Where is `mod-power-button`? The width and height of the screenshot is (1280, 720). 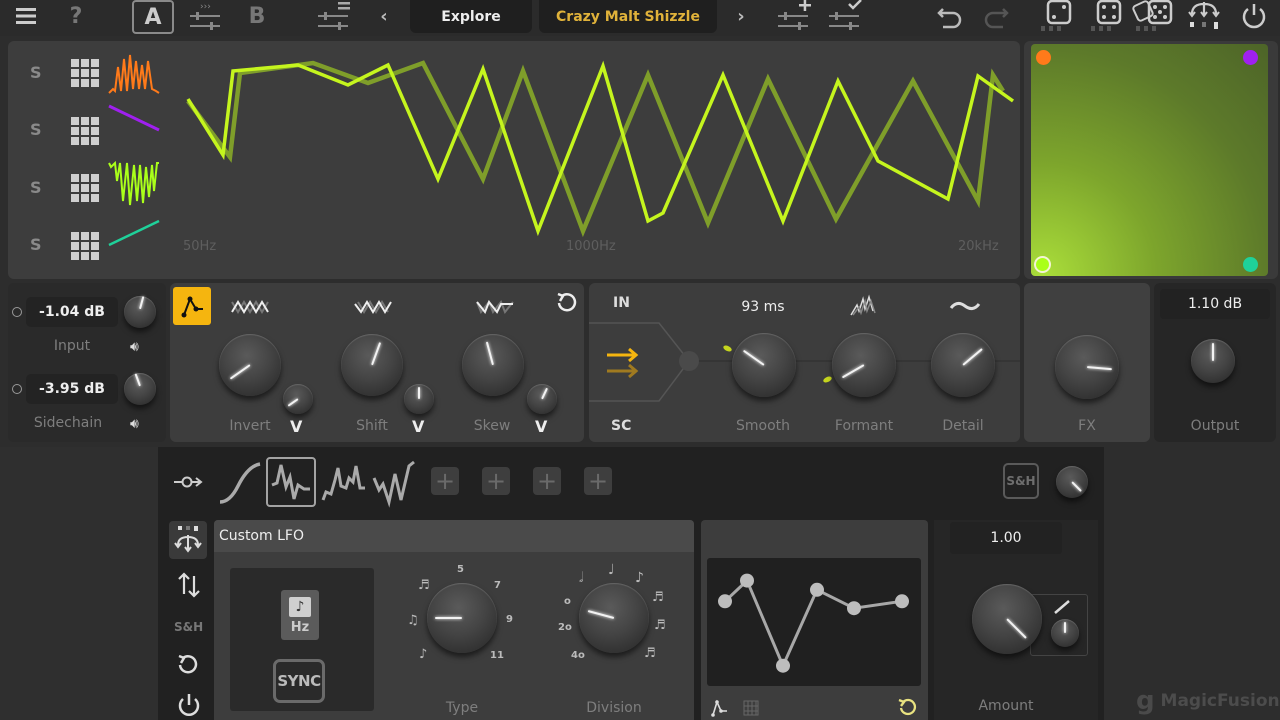 mod-power-button is located at coordinates (189, 706).